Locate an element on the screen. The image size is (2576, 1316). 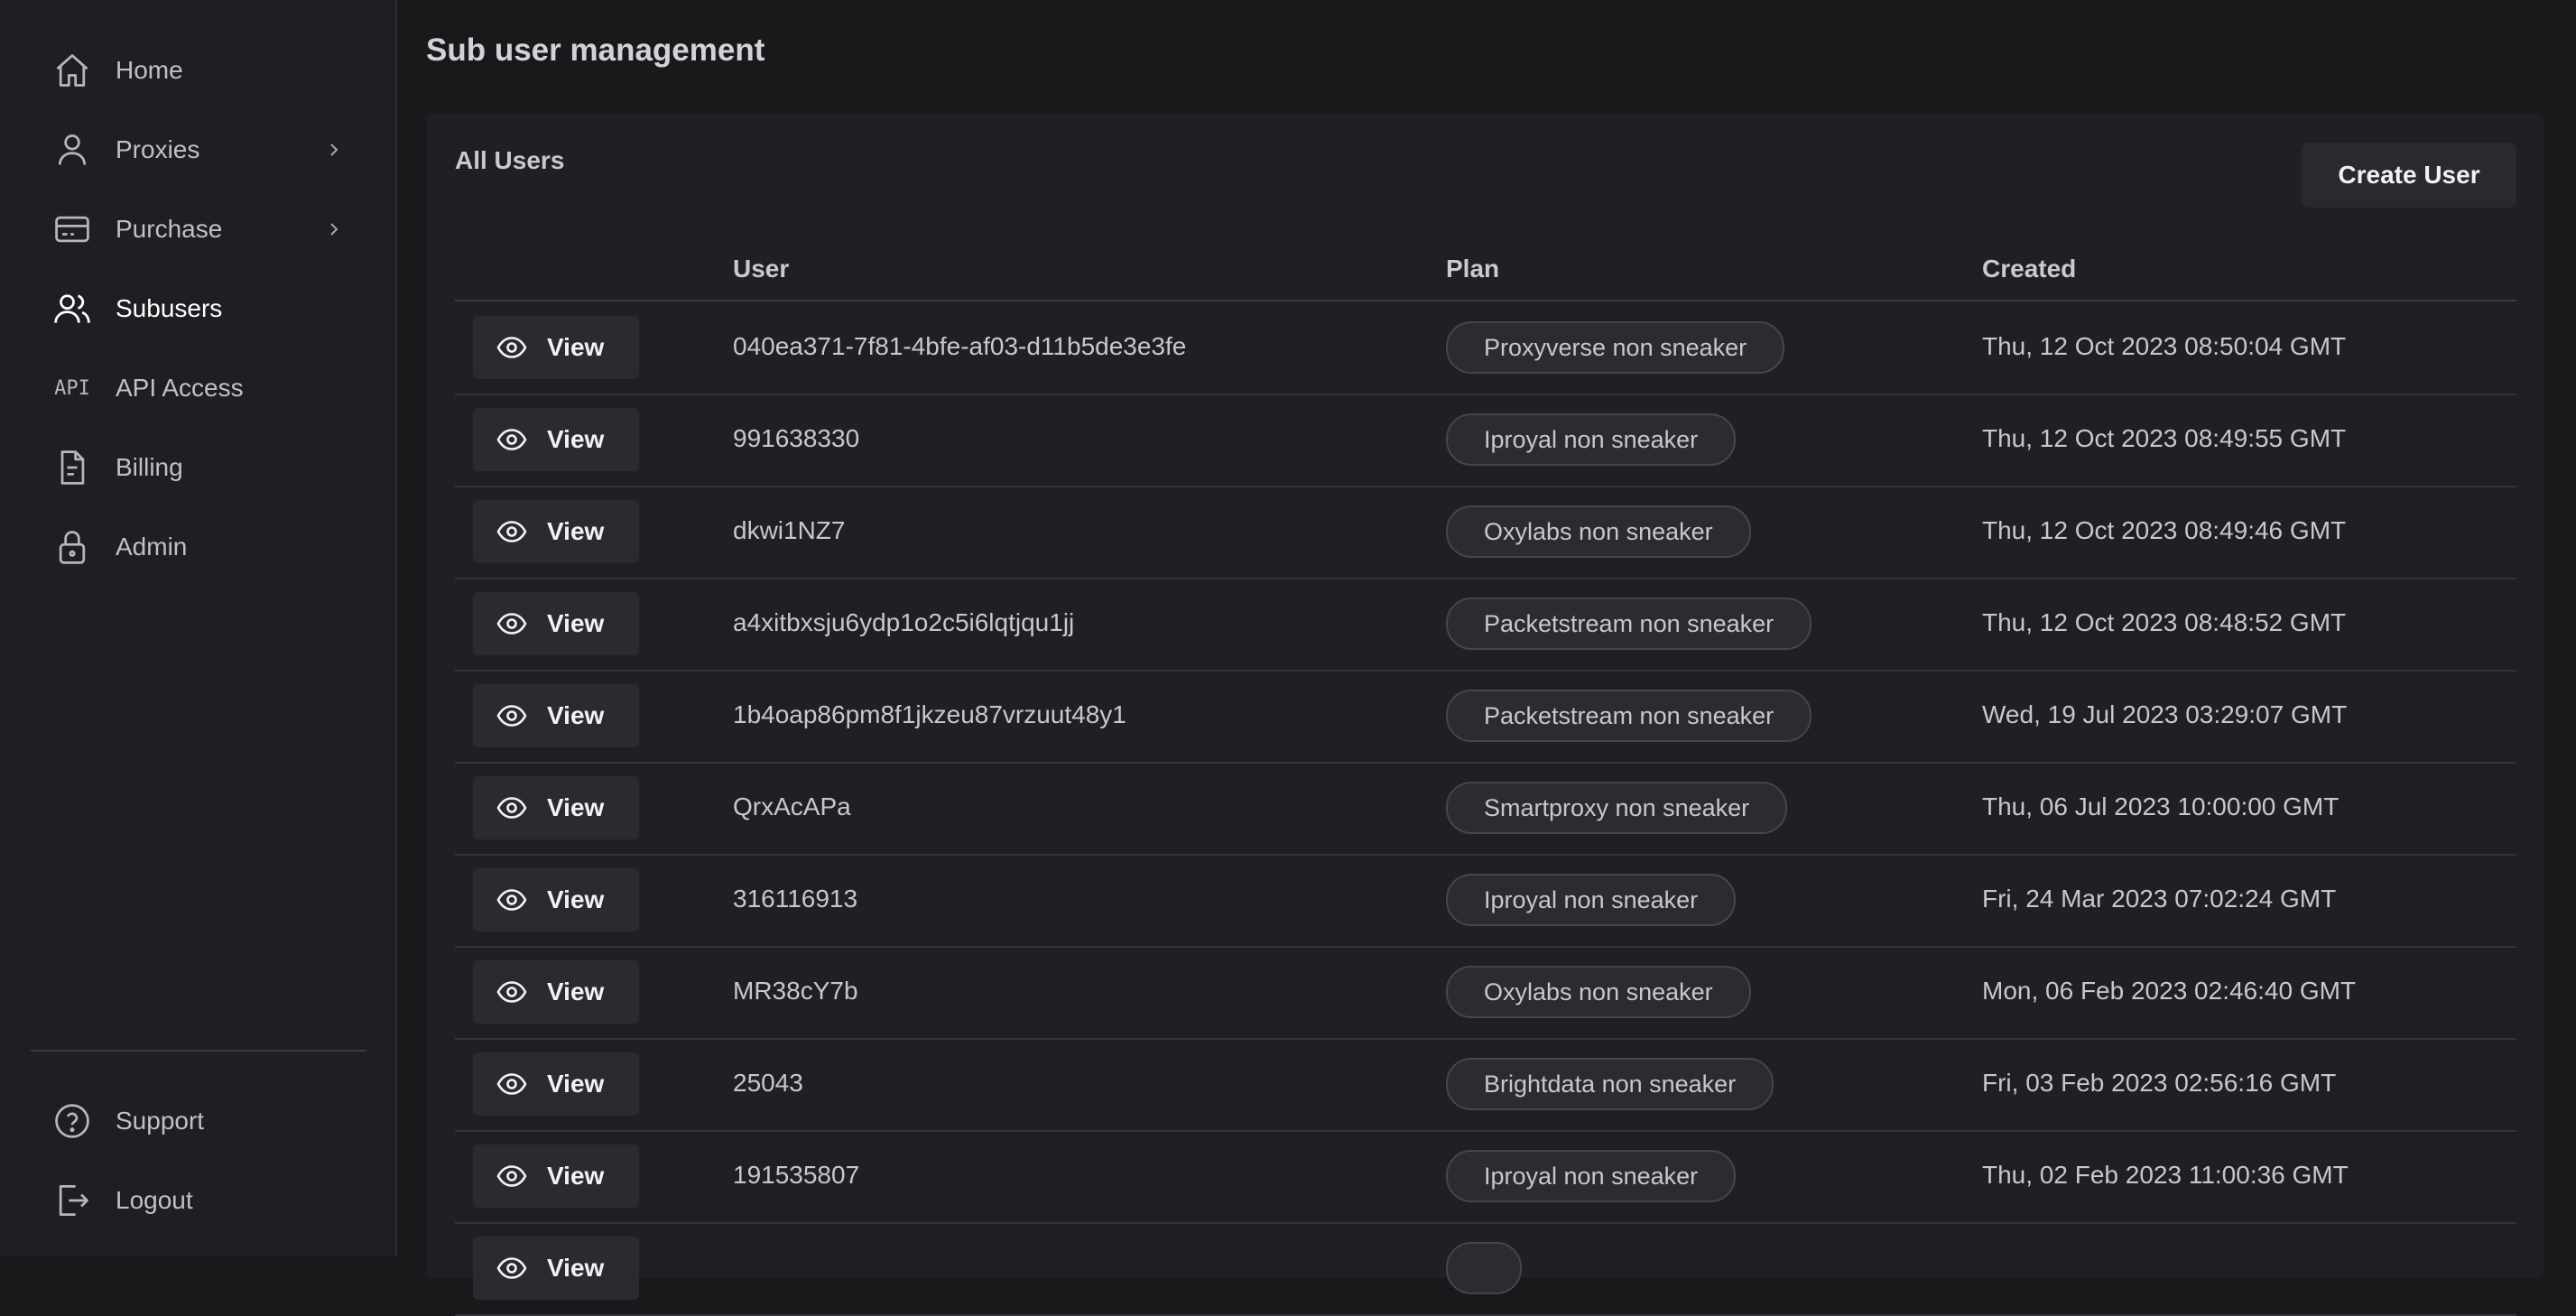
cell-created: Thu, 06 Jul 2023 10:00:00 GMT is located at coordinates (2161, 806).